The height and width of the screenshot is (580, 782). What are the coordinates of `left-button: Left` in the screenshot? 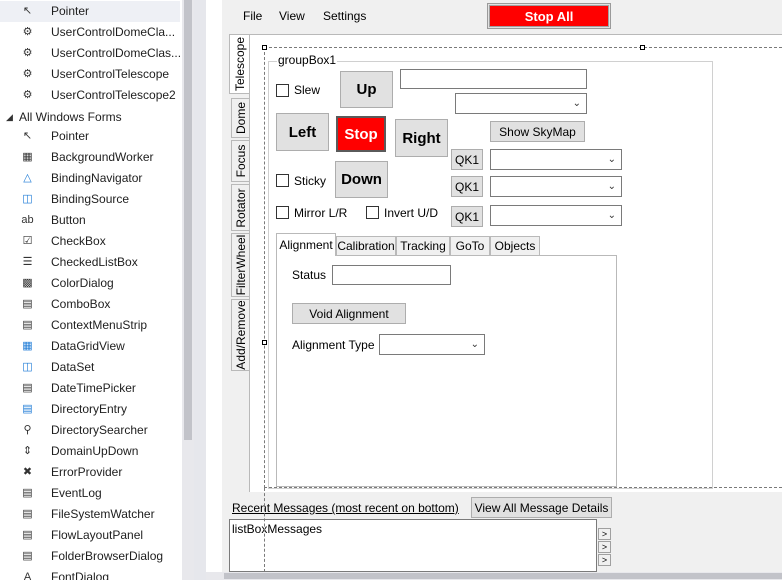 It's located at (302, 132).